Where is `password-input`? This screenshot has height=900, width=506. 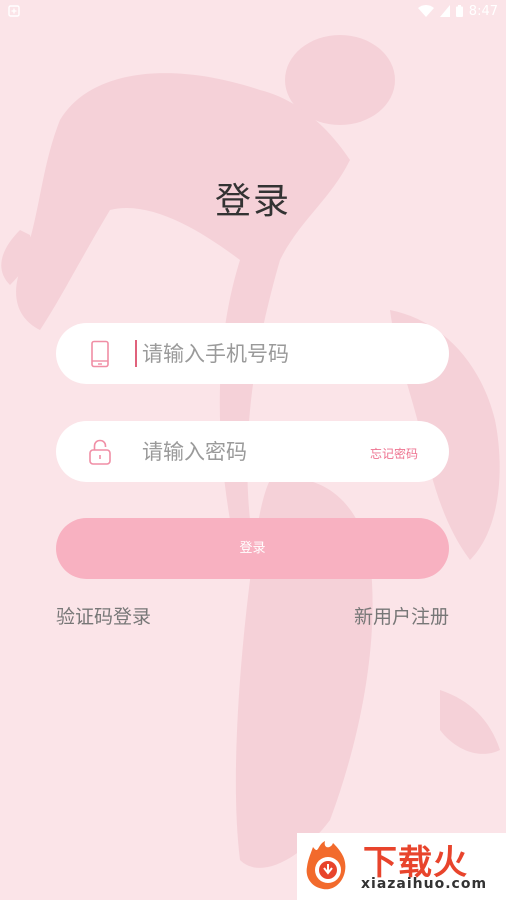
password-input is located at coordinates (272, 451).